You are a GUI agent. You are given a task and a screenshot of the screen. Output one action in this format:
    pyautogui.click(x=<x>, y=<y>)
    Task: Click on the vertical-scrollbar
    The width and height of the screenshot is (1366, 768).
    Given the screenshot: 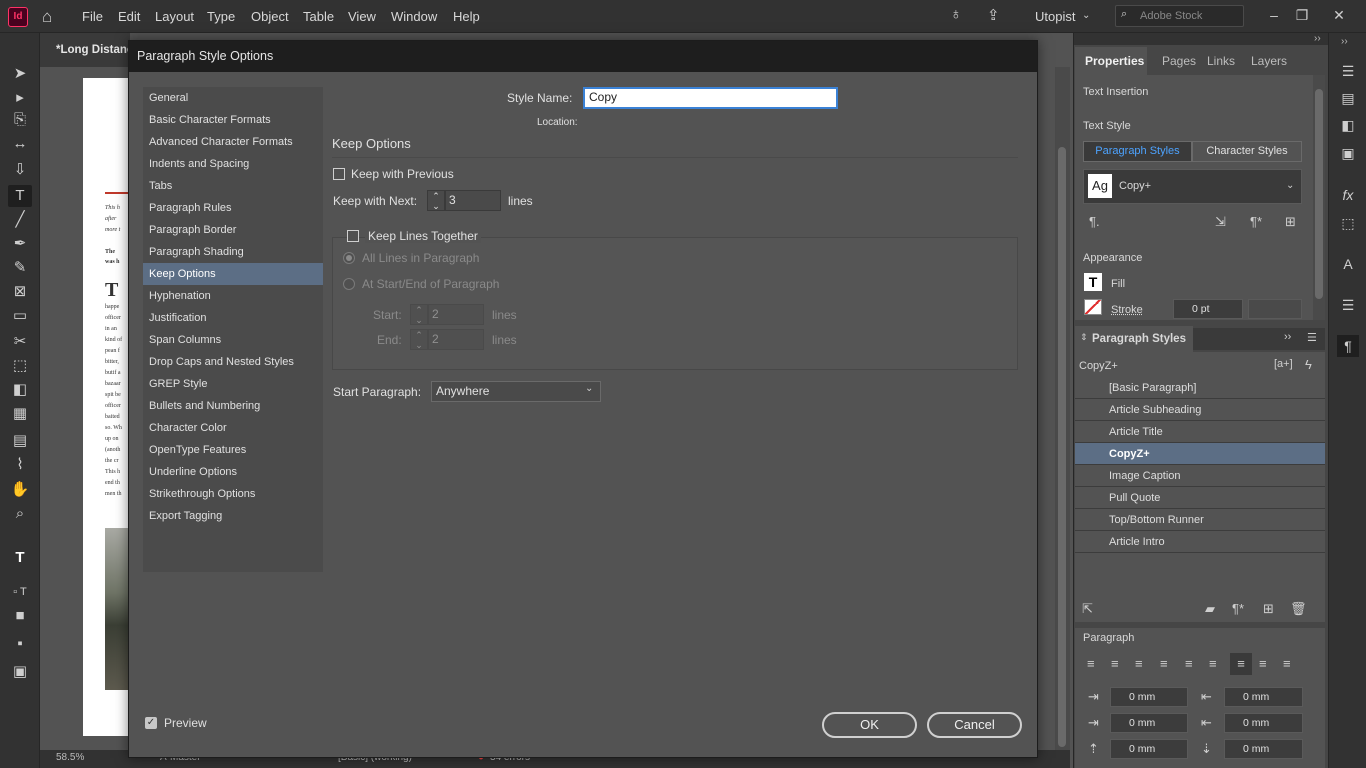 What is the action you would take?
    pyautogui.click(x=1062, y=412)
    